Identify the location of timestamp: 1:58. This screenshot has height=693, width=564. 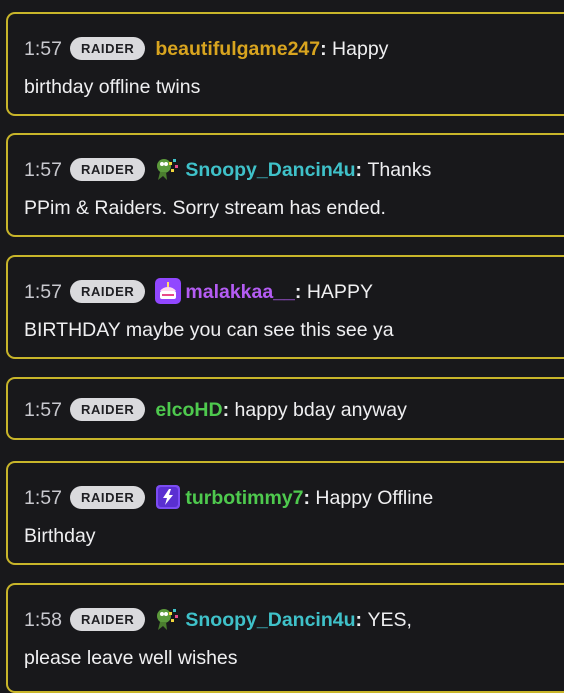
(43, 620).